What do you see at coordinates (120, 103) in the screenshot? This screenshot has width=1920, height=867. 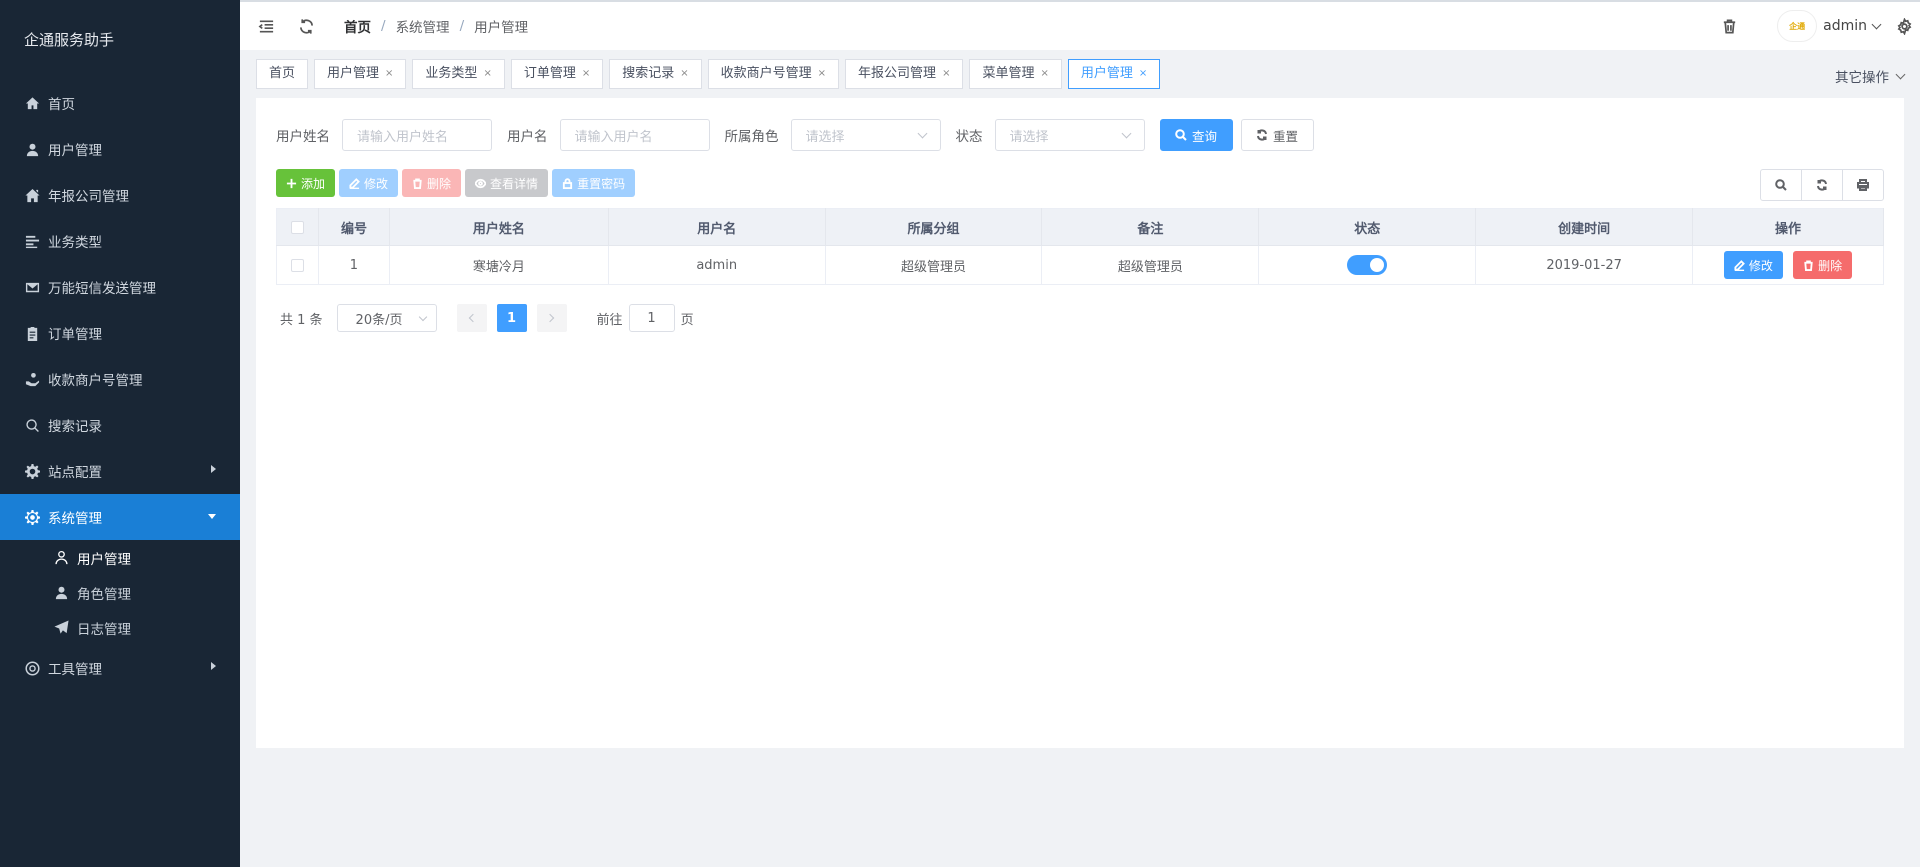 I see `sidebar-item-home: 首页` at bounding box center [120, 103].